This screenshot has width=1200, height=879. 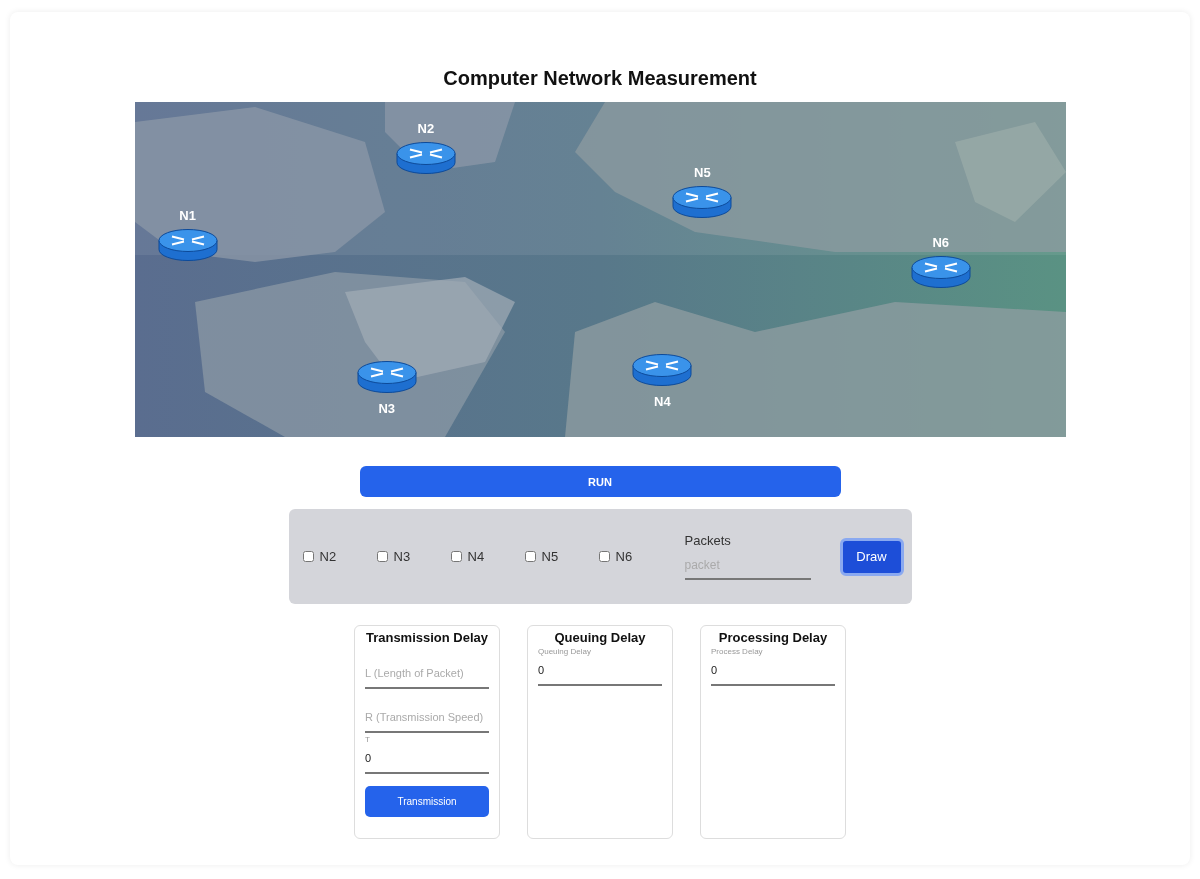 I want to click on field-label: Process Delay, so click(x=737, y=651).